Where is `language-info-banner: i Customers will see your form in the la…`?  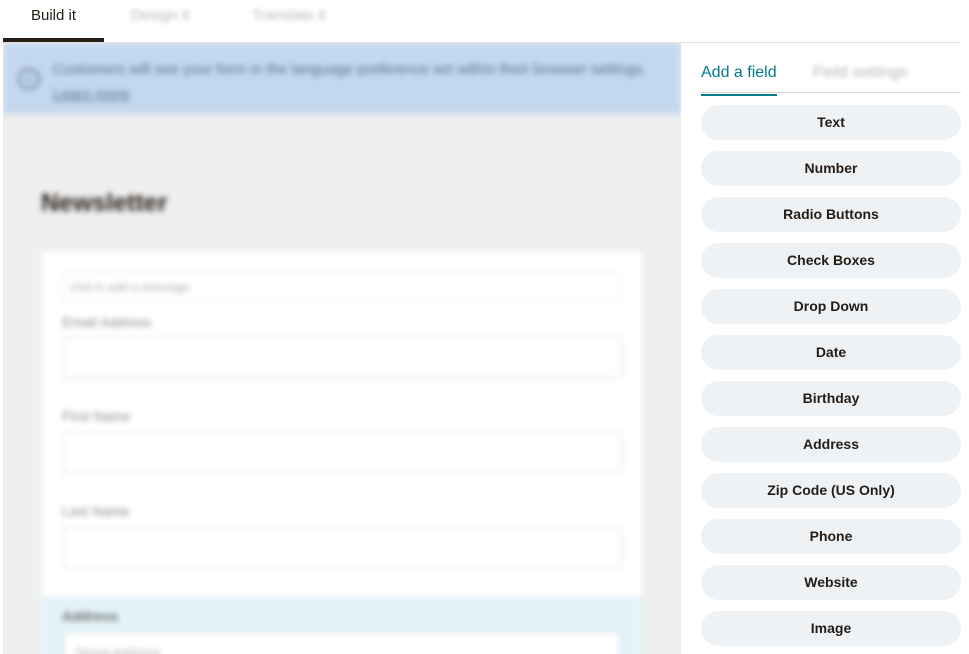 language-info-banner: i Customers will see your form in the la… is located at coordinates (342, 78).